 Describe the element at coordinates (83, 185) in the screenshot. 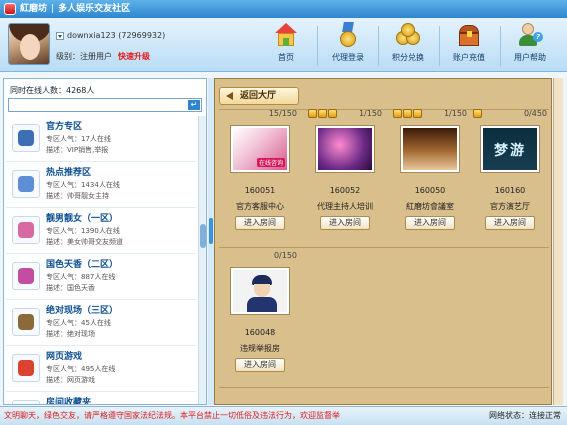

I see `category-popularity: 专区人气：1434人在线` at that location.